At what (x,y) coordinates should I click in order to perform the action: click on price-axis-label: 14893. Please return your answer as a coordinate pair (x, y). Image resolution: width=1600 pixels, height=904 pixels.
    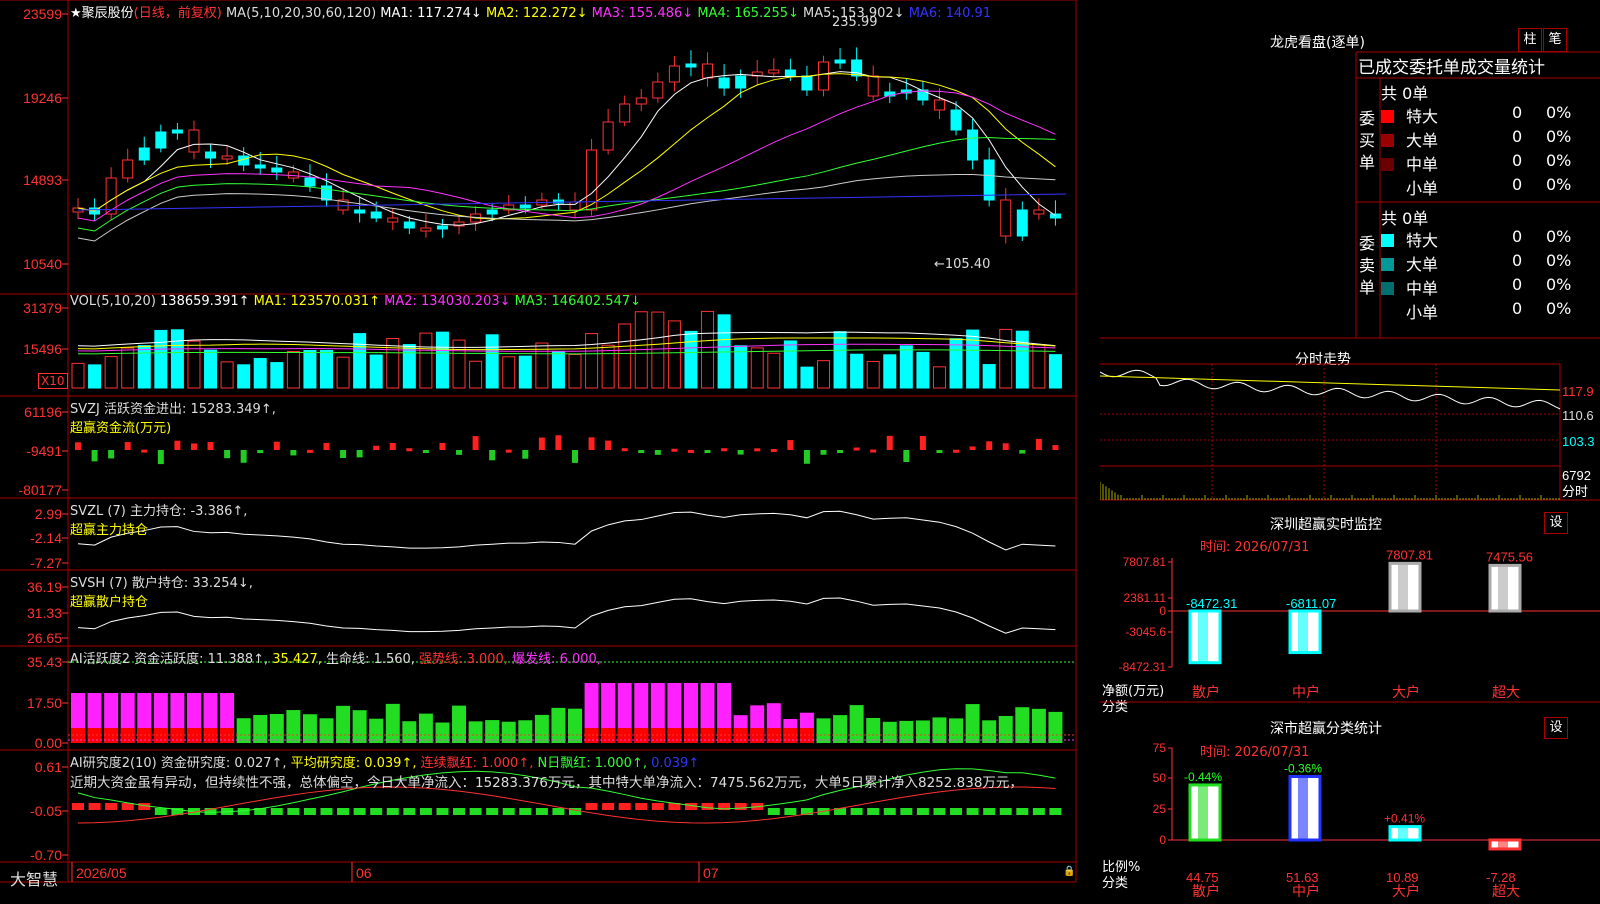
    Looking at the image, I should click on (42, 180).